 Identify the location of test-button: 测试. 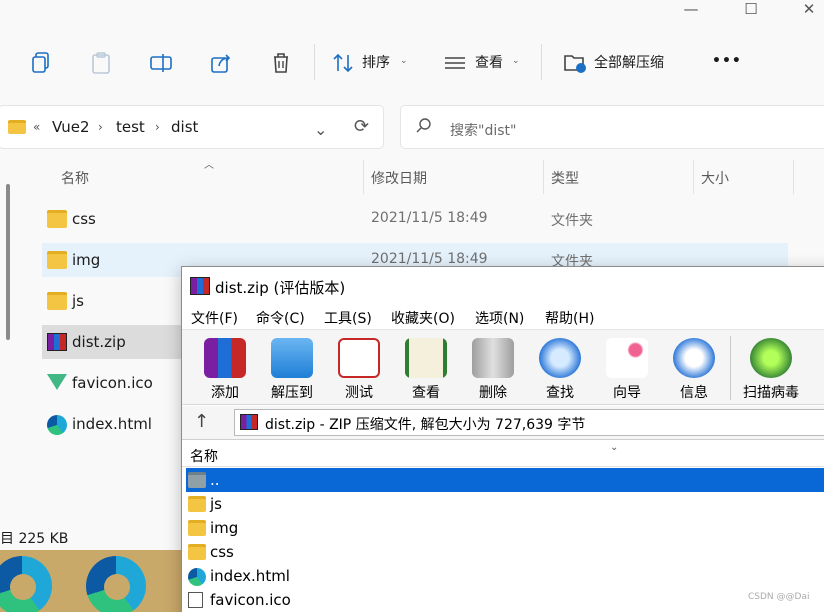
(359, 369).